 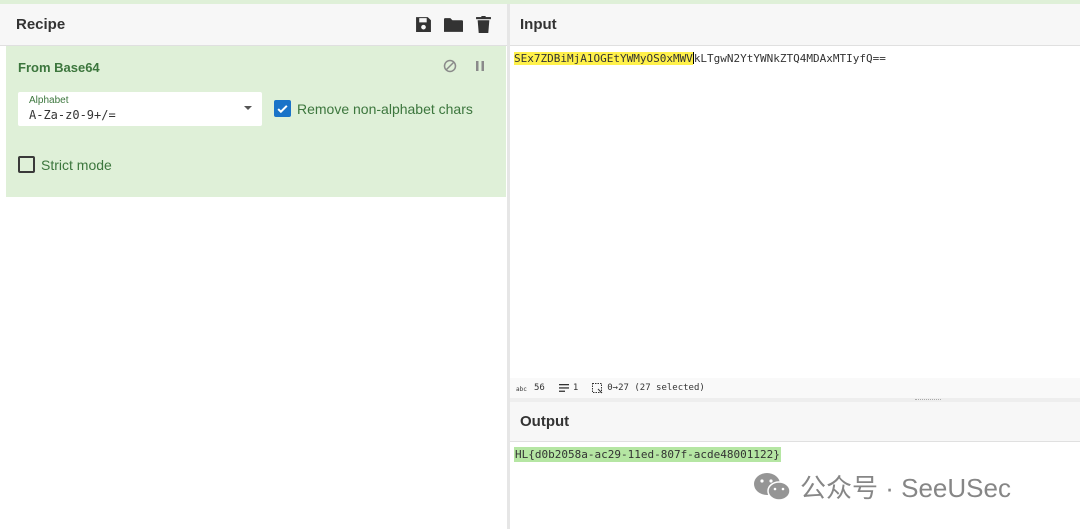 I want to click on input-header: Input, so click(x=795, y=25).